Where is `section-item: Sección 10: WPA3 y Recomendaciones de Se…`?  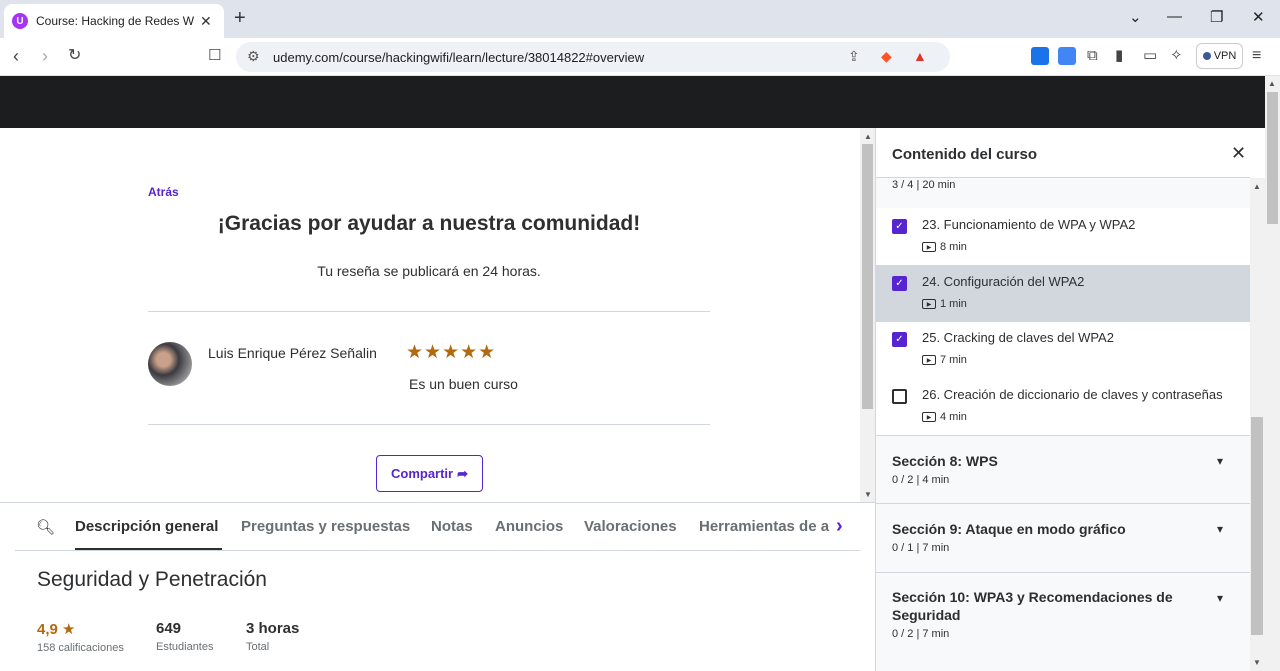 section-item: Sección 10: WPA3 y Recomendaciones de Se… is located at coordinates (1063, 621).